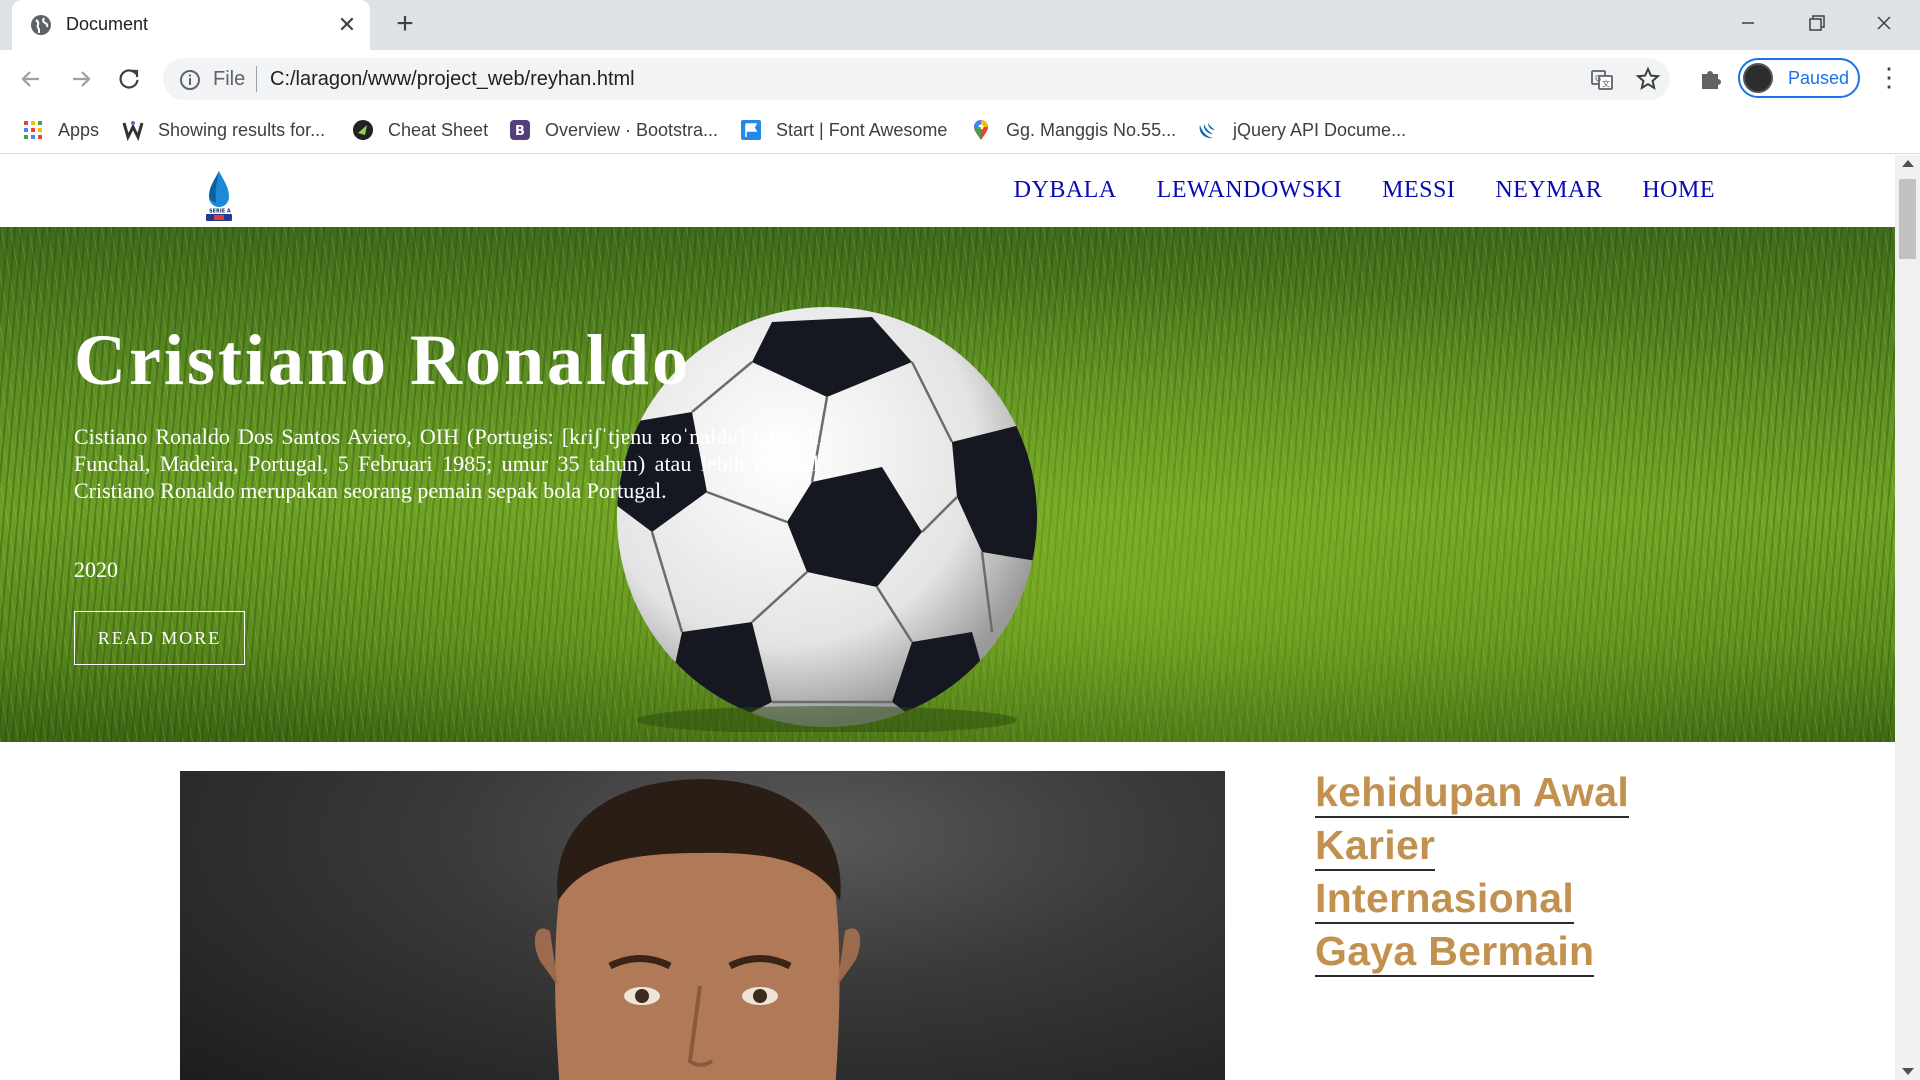 This screenshot has width=1920, height=1080. I want to click on translate-icon: G文, so click(1602, 80).